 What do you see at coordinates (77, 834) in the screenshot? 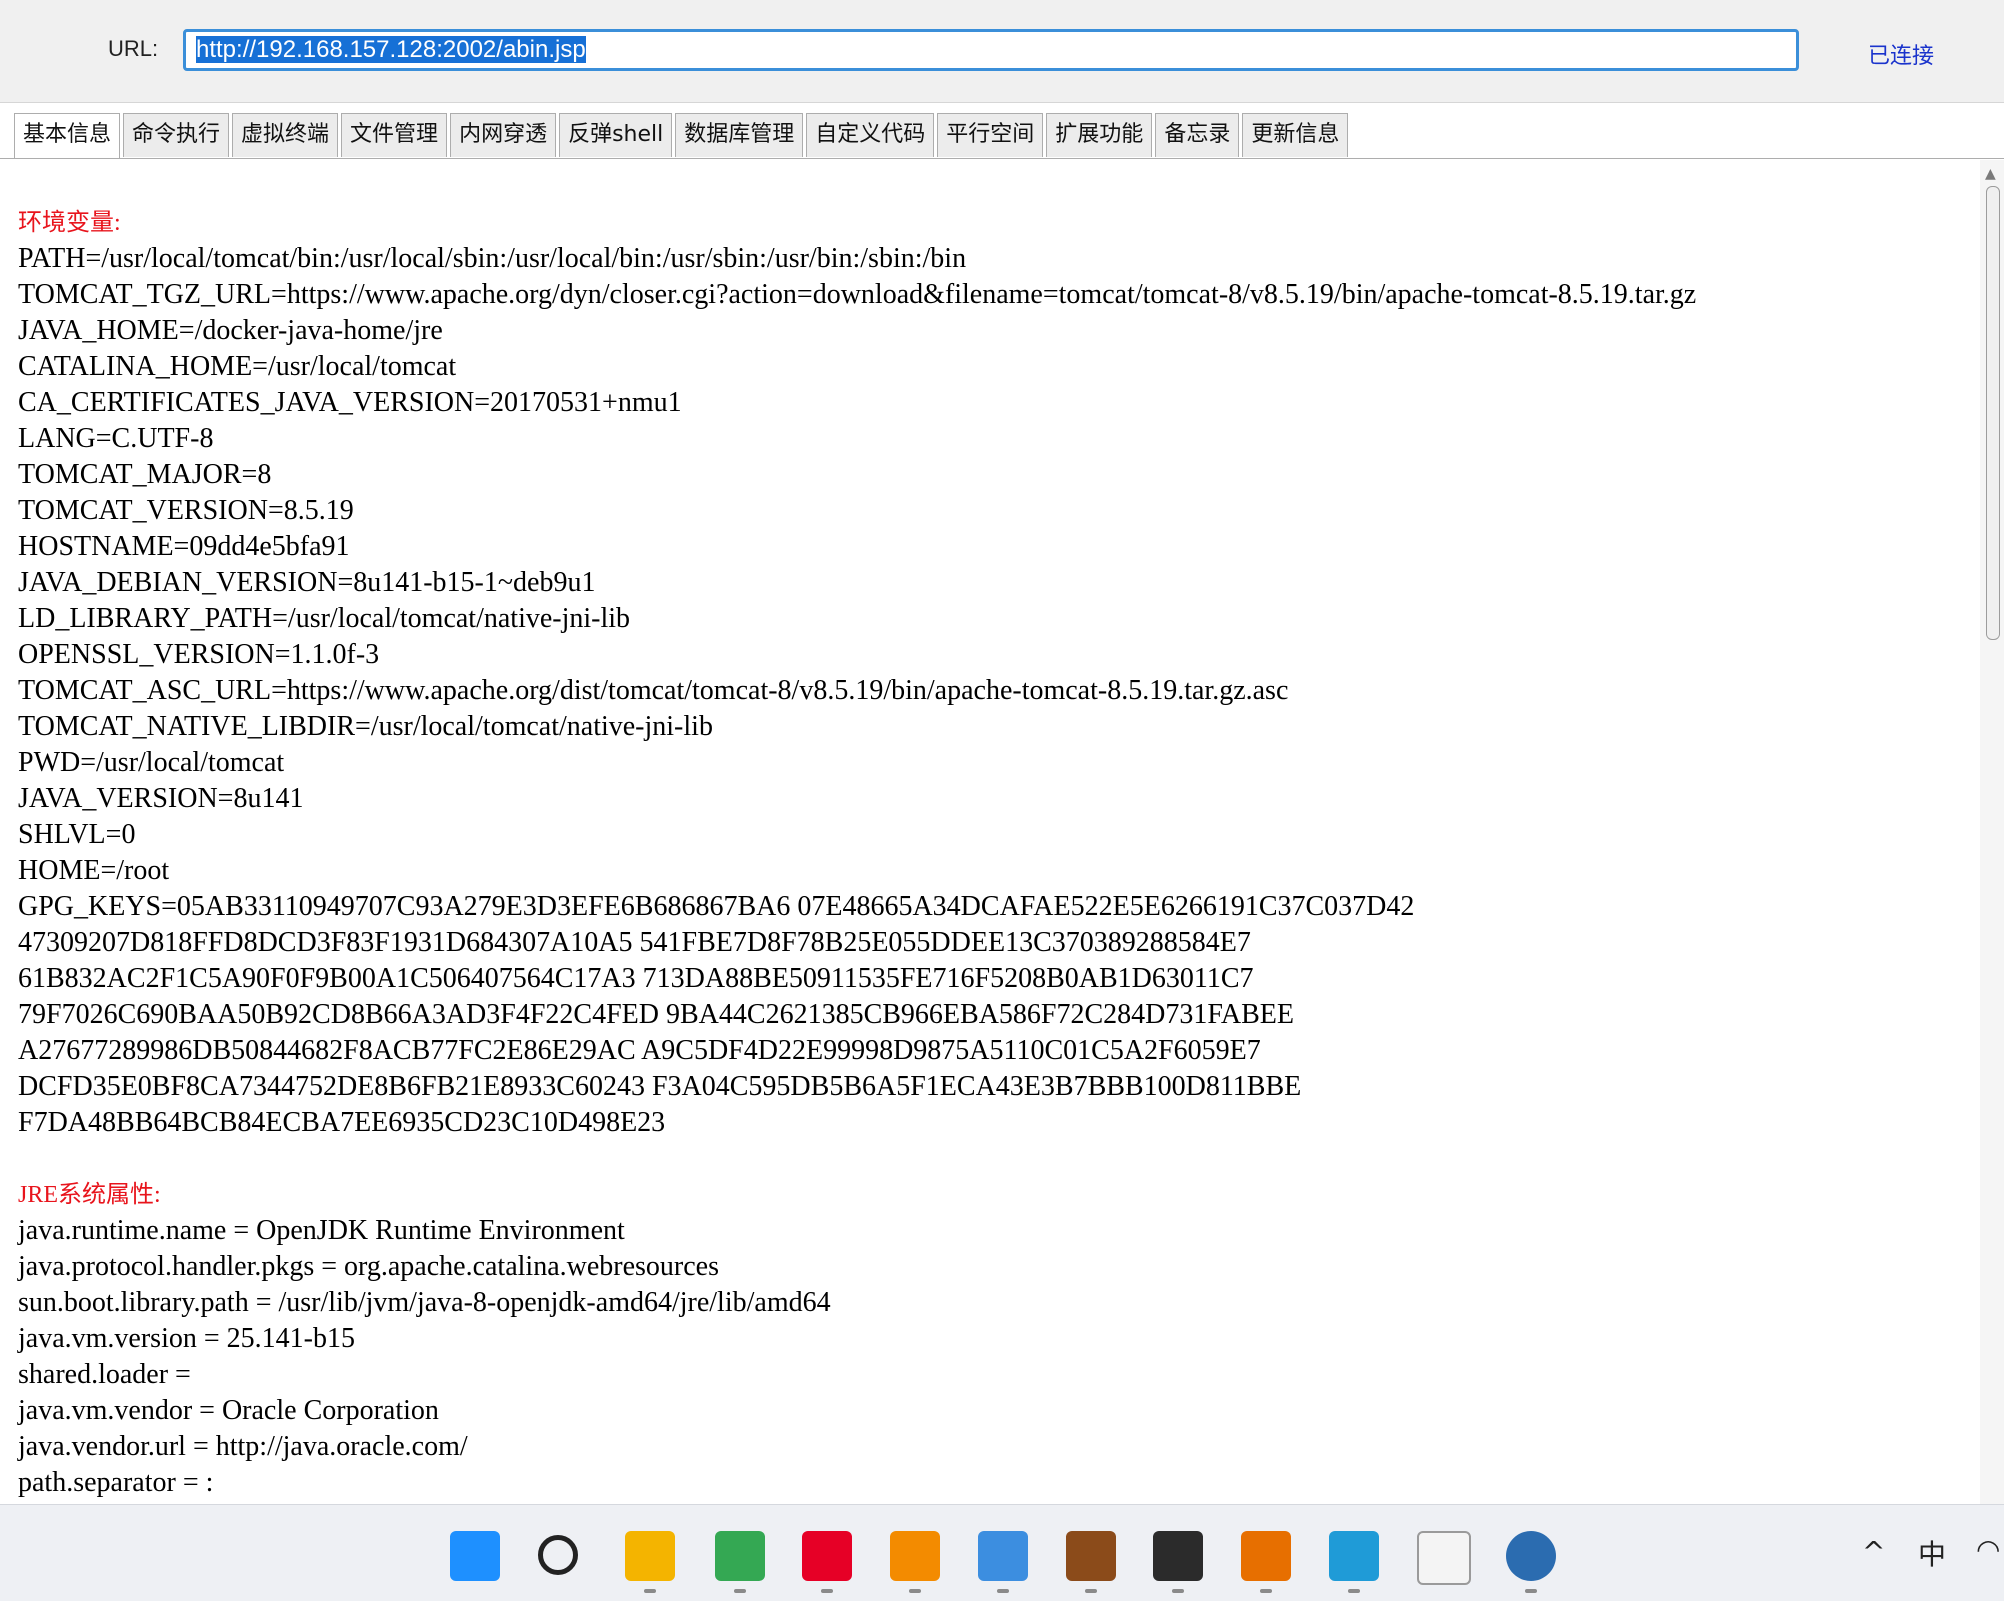
I see `env-line: SHLVL=0` at bounding box center [77, 834].